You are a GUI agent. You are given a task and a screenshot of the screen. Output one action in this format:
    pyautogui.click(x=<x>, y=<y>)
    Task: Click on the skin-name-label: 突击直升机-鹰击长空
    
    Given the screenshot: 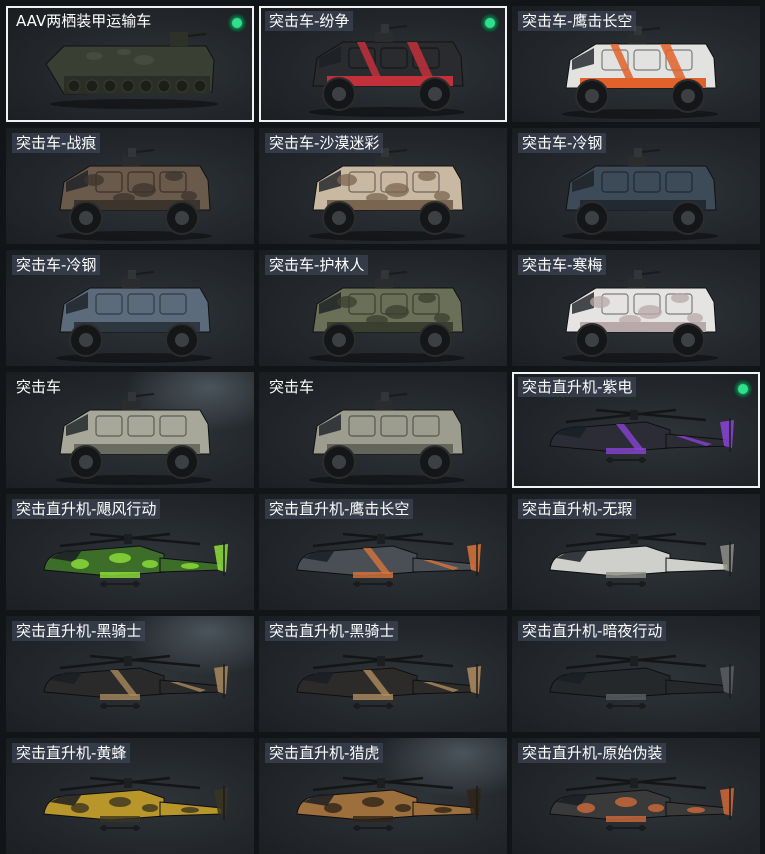 What is the action you would take?
    pyautogui.click(x=339, y=509)
    